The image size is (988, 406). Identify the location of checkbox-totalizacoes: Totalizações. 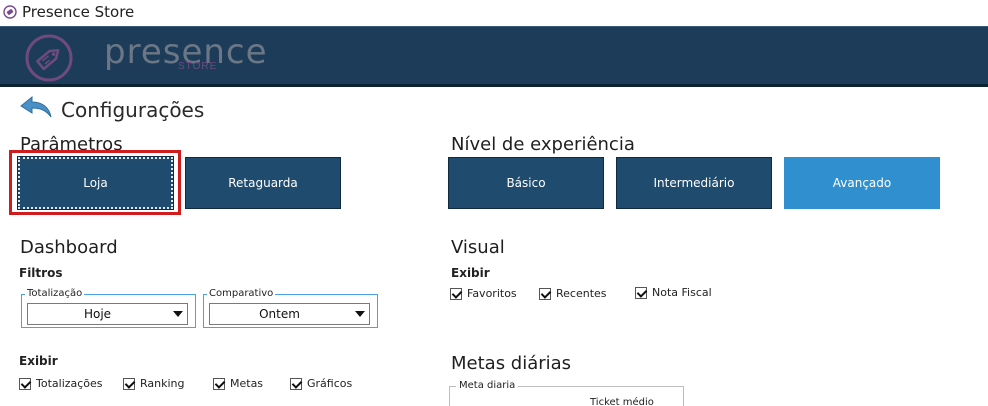
(61, 383).